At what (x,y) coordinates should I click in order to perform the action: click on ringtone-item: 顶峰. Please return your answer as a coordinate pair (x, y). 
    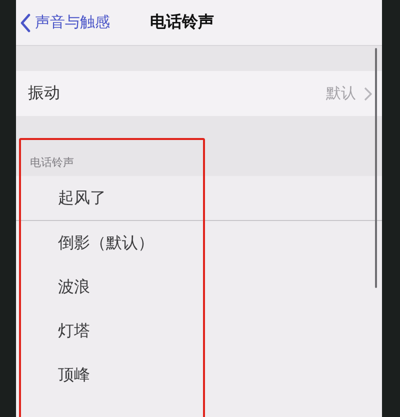
    Looking at the image, I should click on (199, 375).